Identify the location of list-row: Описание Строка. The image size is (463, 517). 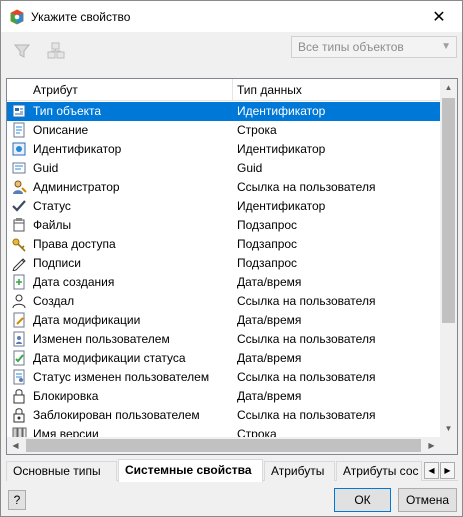
(223, 130).